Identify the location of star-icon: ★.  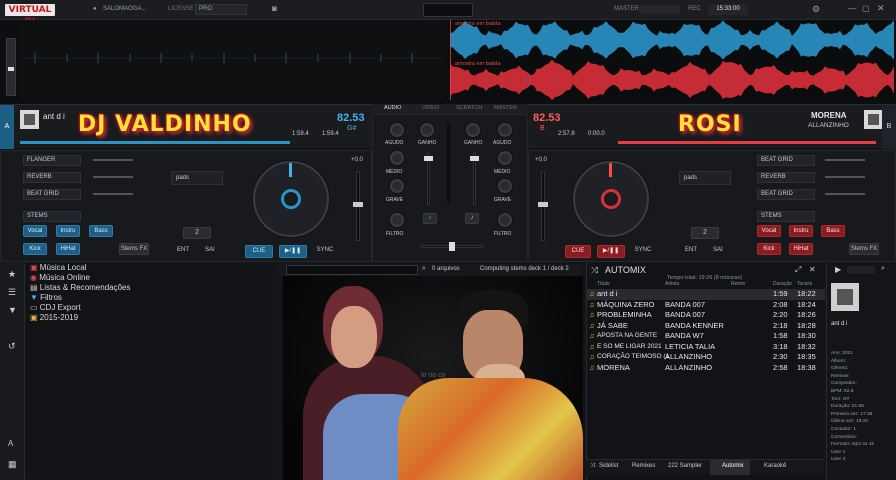
(12, 274).